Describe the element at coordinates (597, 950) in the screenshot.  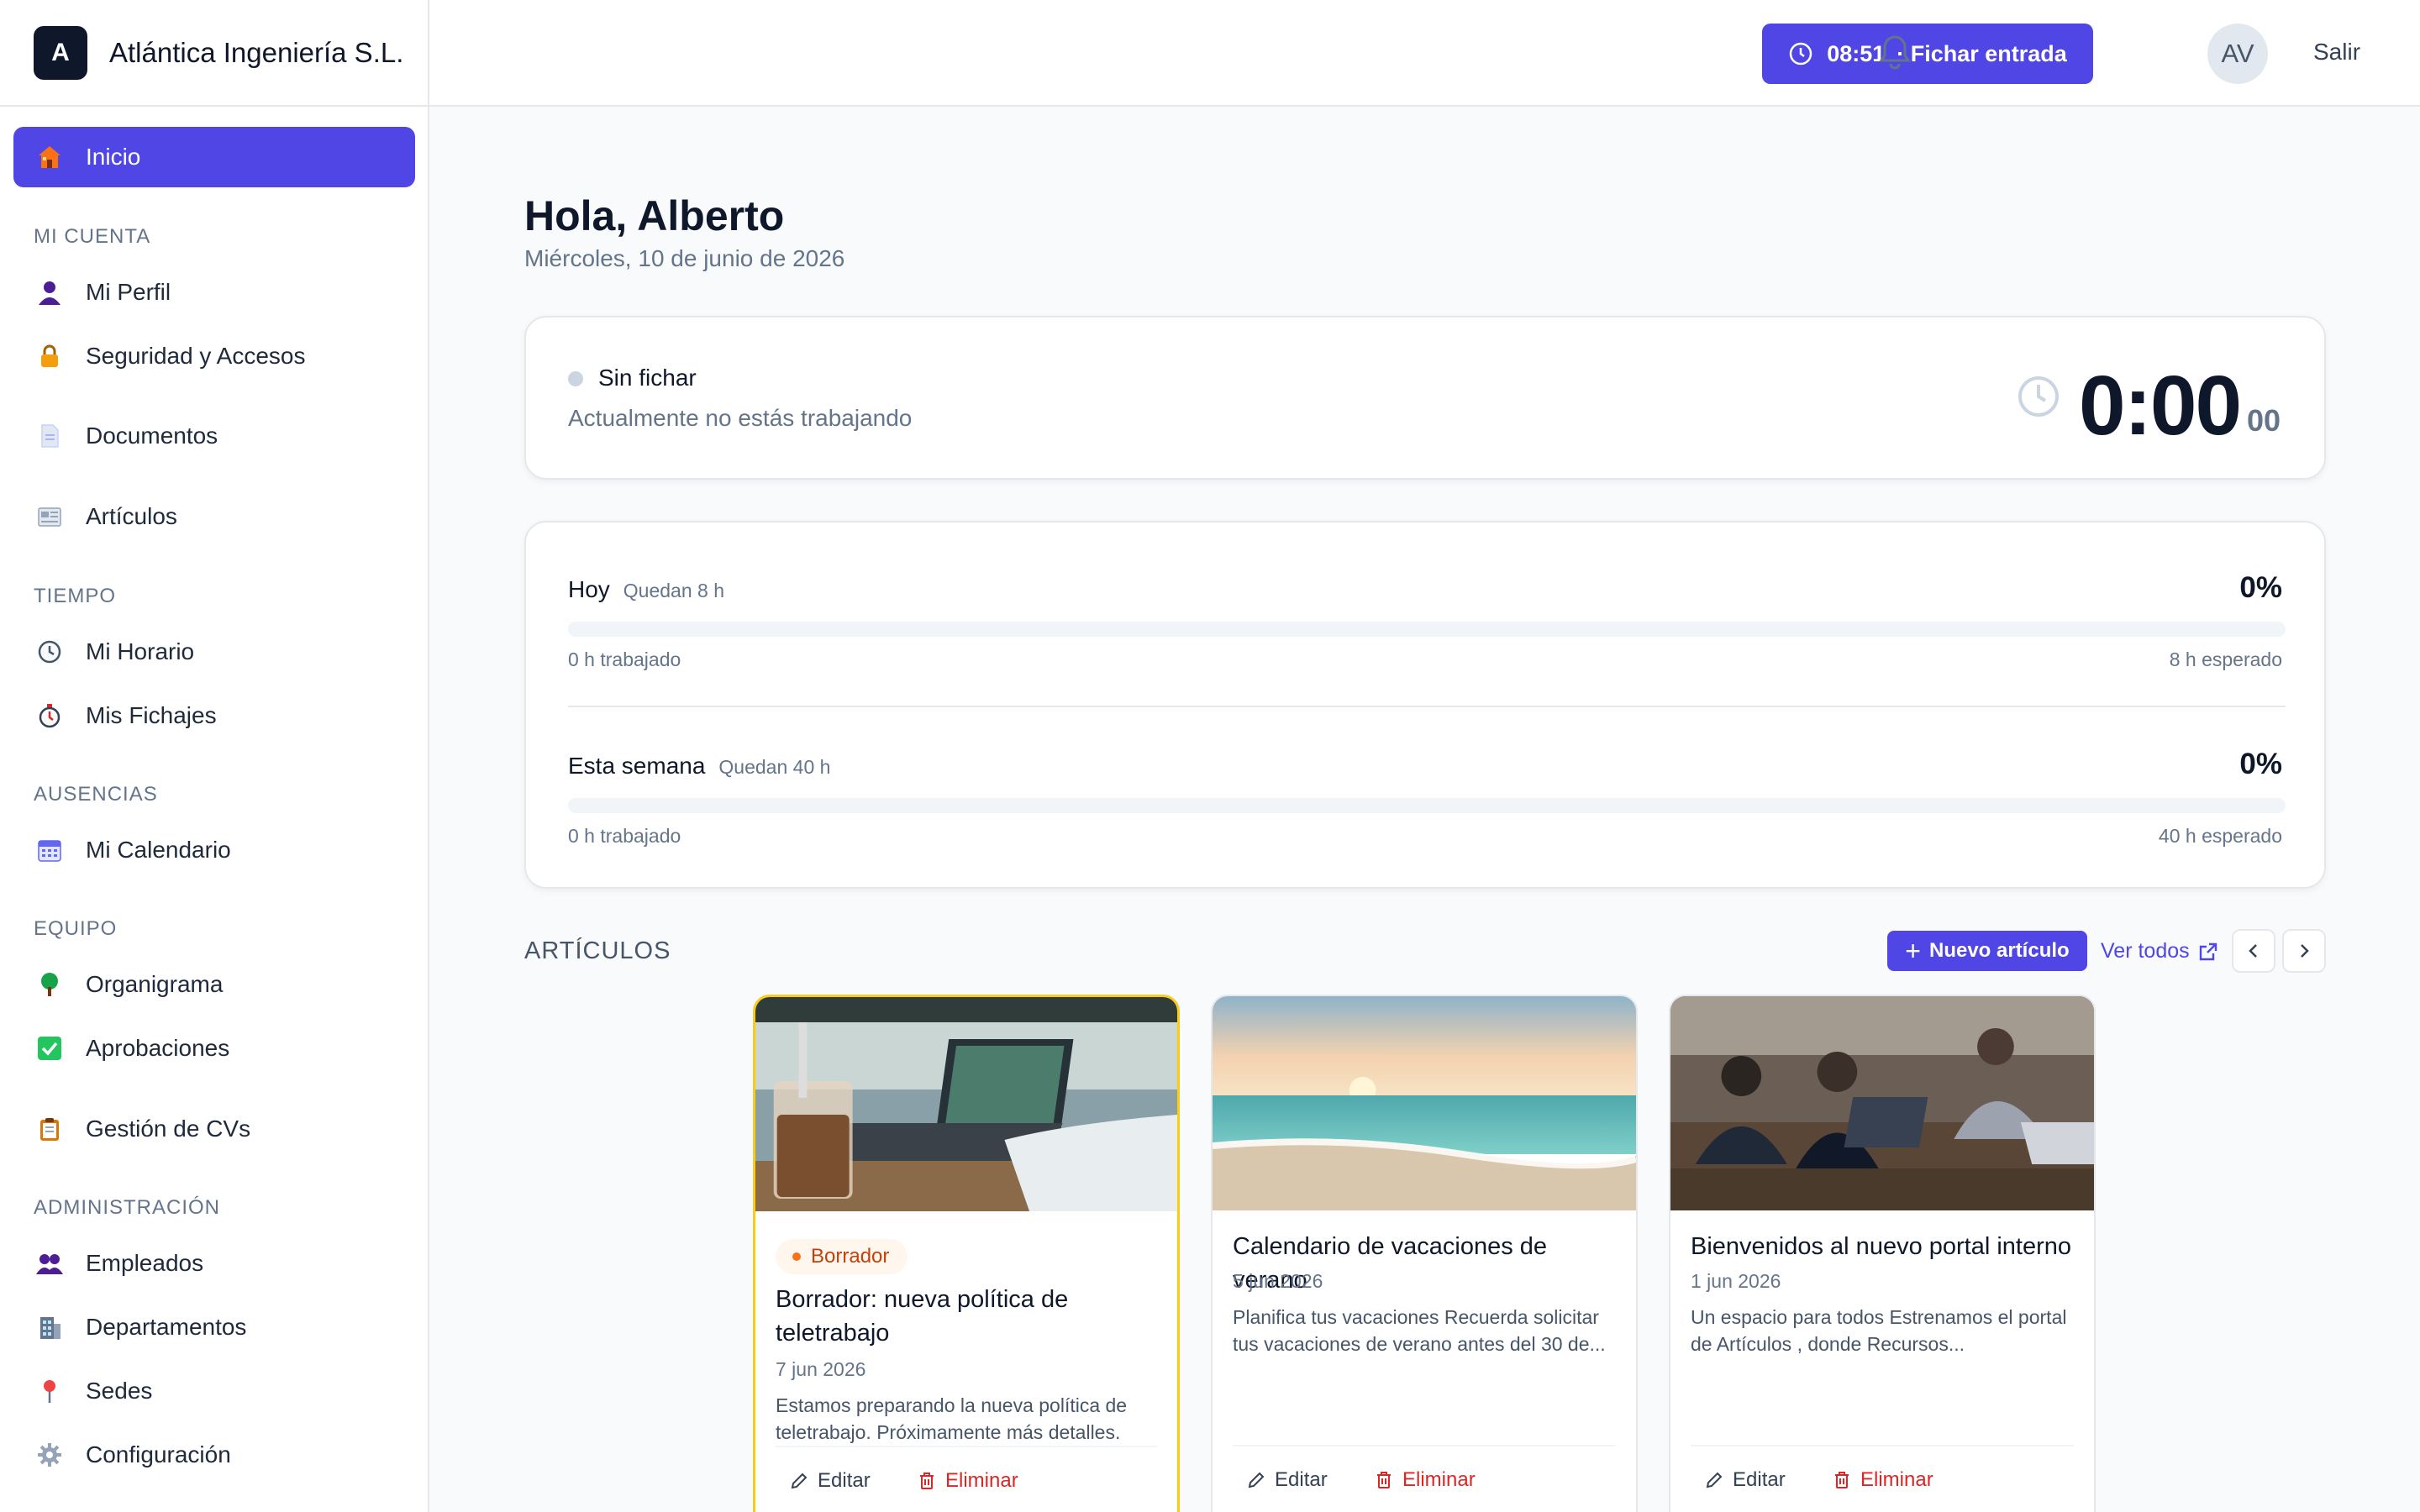
I see `articles-section-title: ARTÍCULOS` at that location.